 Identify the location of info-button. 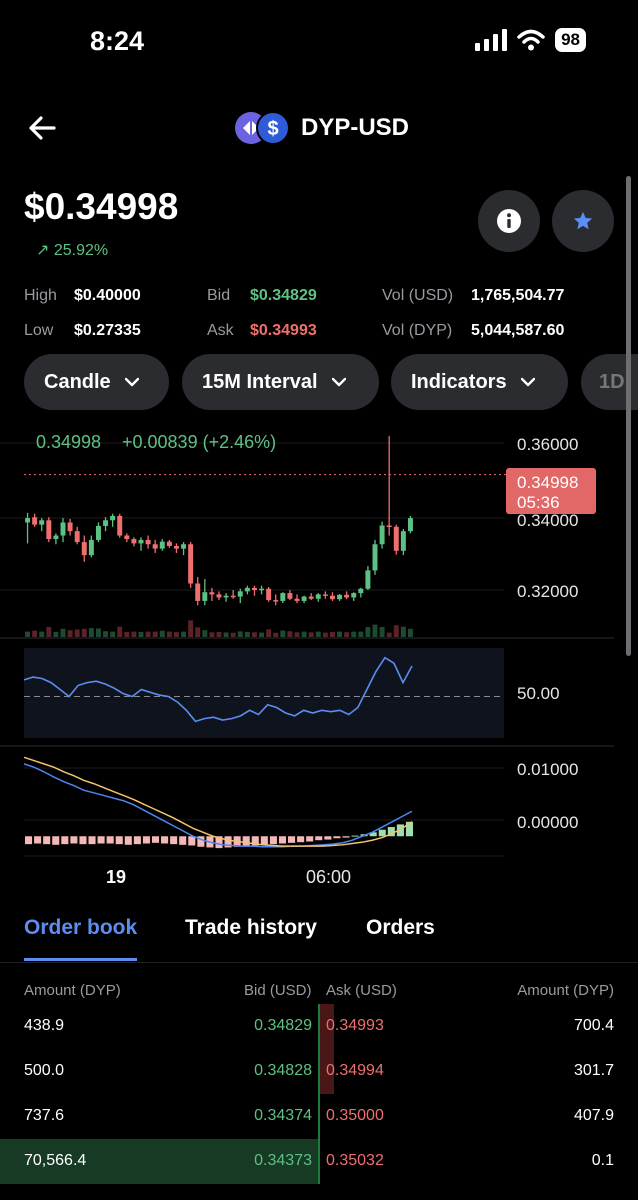
(509, 221).